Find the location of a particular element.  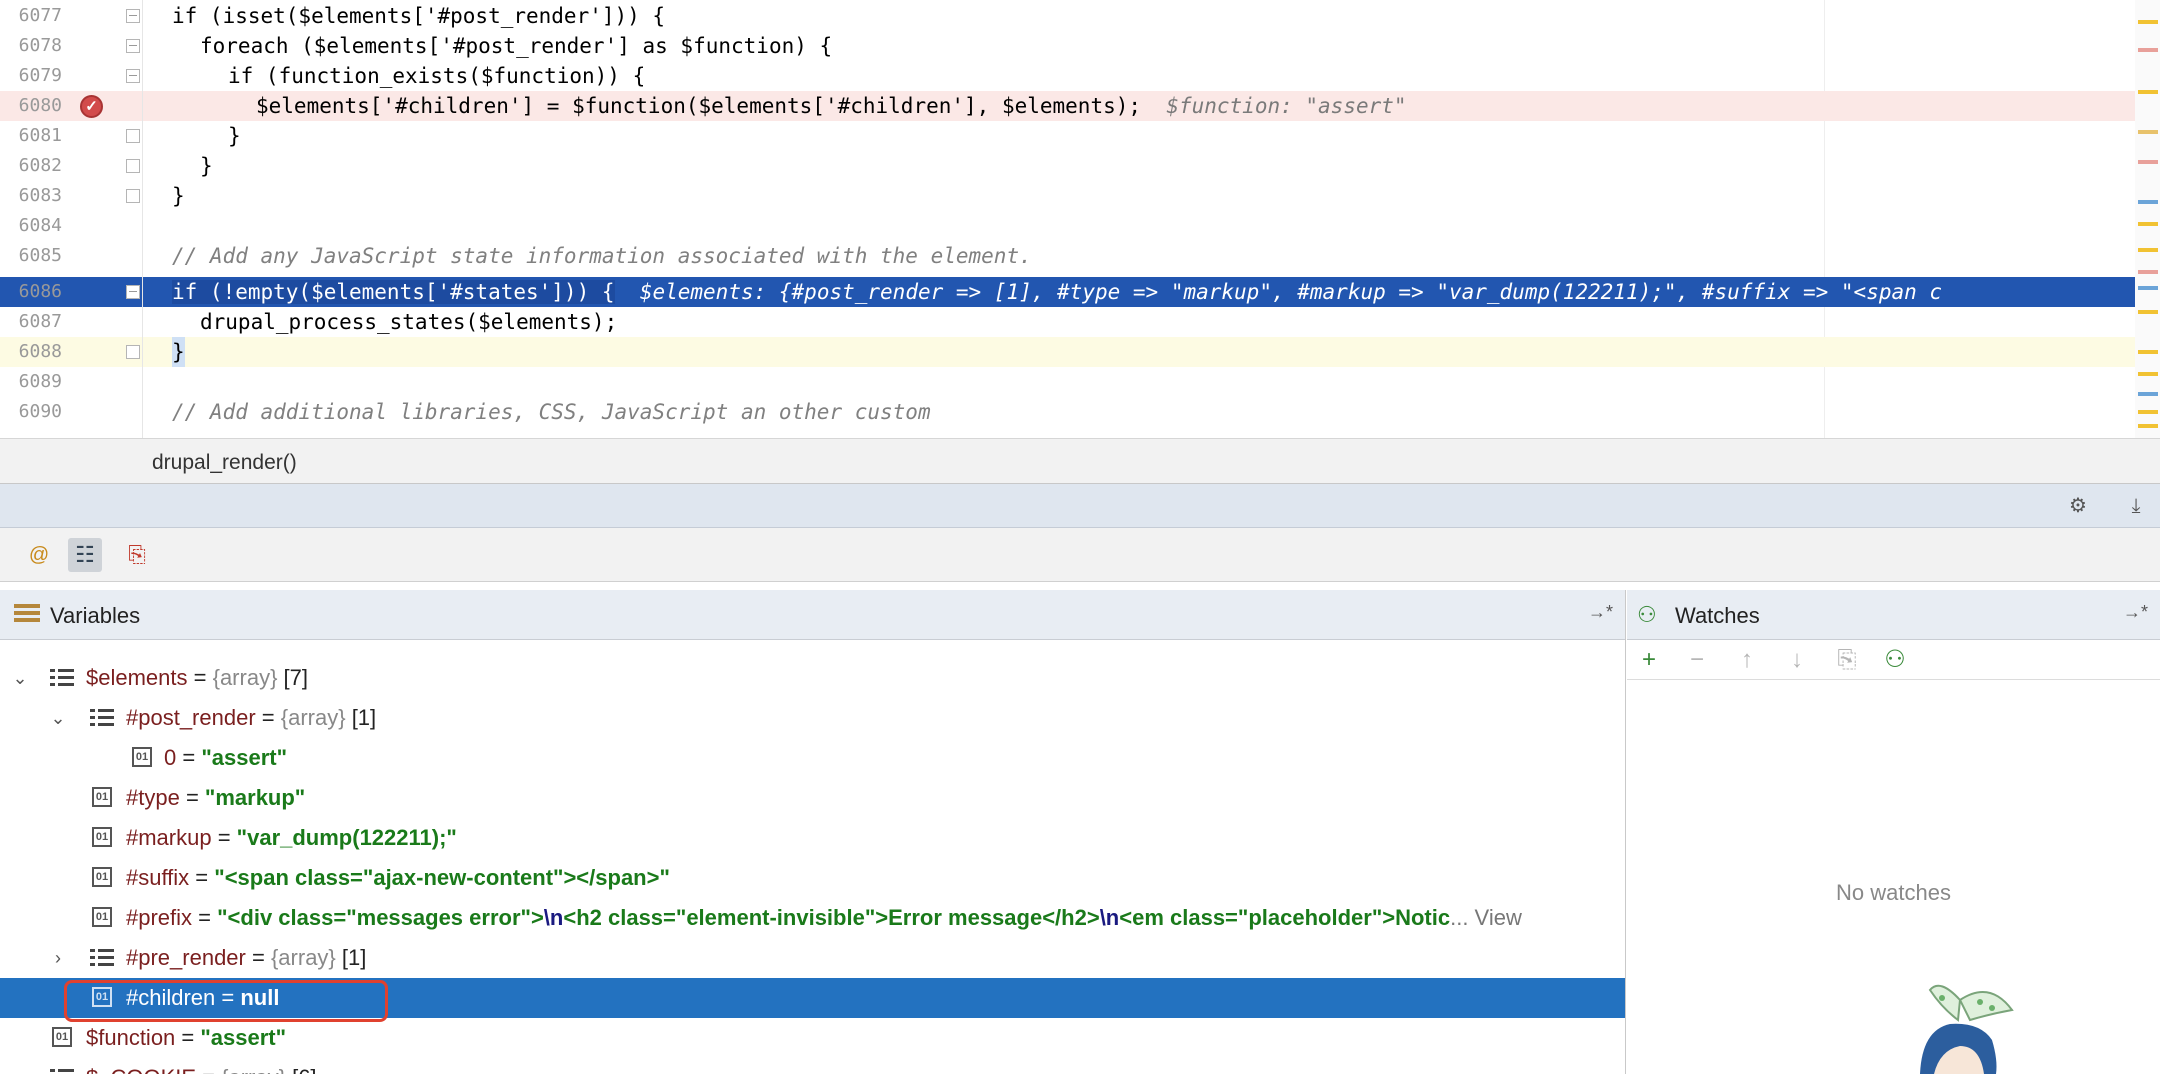

mute-breakpoints-icon: @ is located at coordinates (39, 555).